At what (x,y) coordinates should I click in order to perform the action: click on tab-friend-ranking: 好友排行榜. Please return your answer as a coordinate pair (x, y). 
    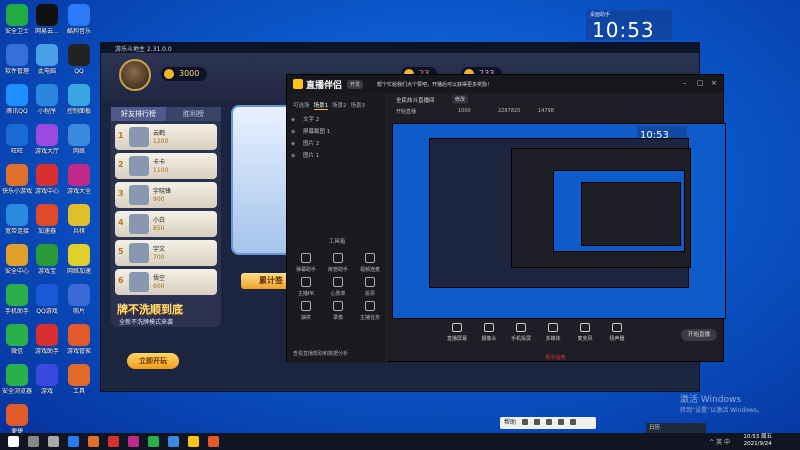
    Looking at the image, I should click on (138, 114).